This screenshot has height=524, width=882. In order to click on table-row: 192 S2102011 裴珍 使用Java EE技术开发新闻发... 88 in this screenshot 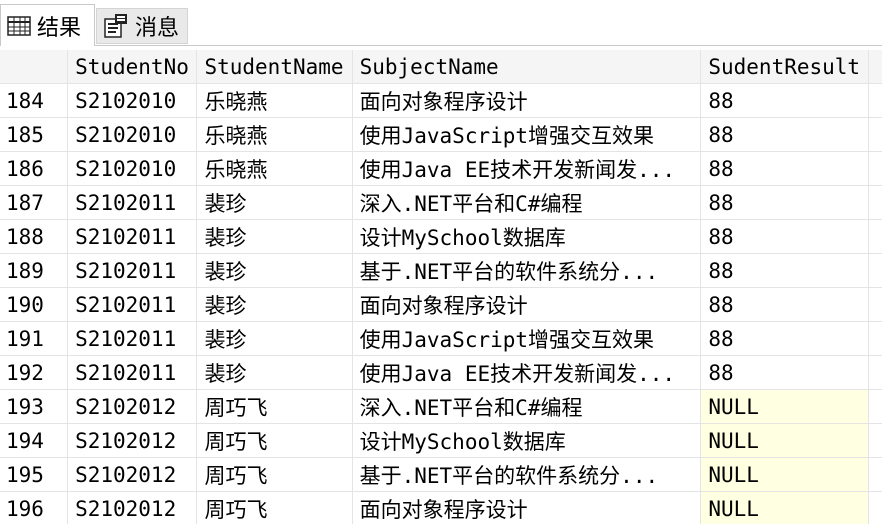, I will do `click(441, 372)`.